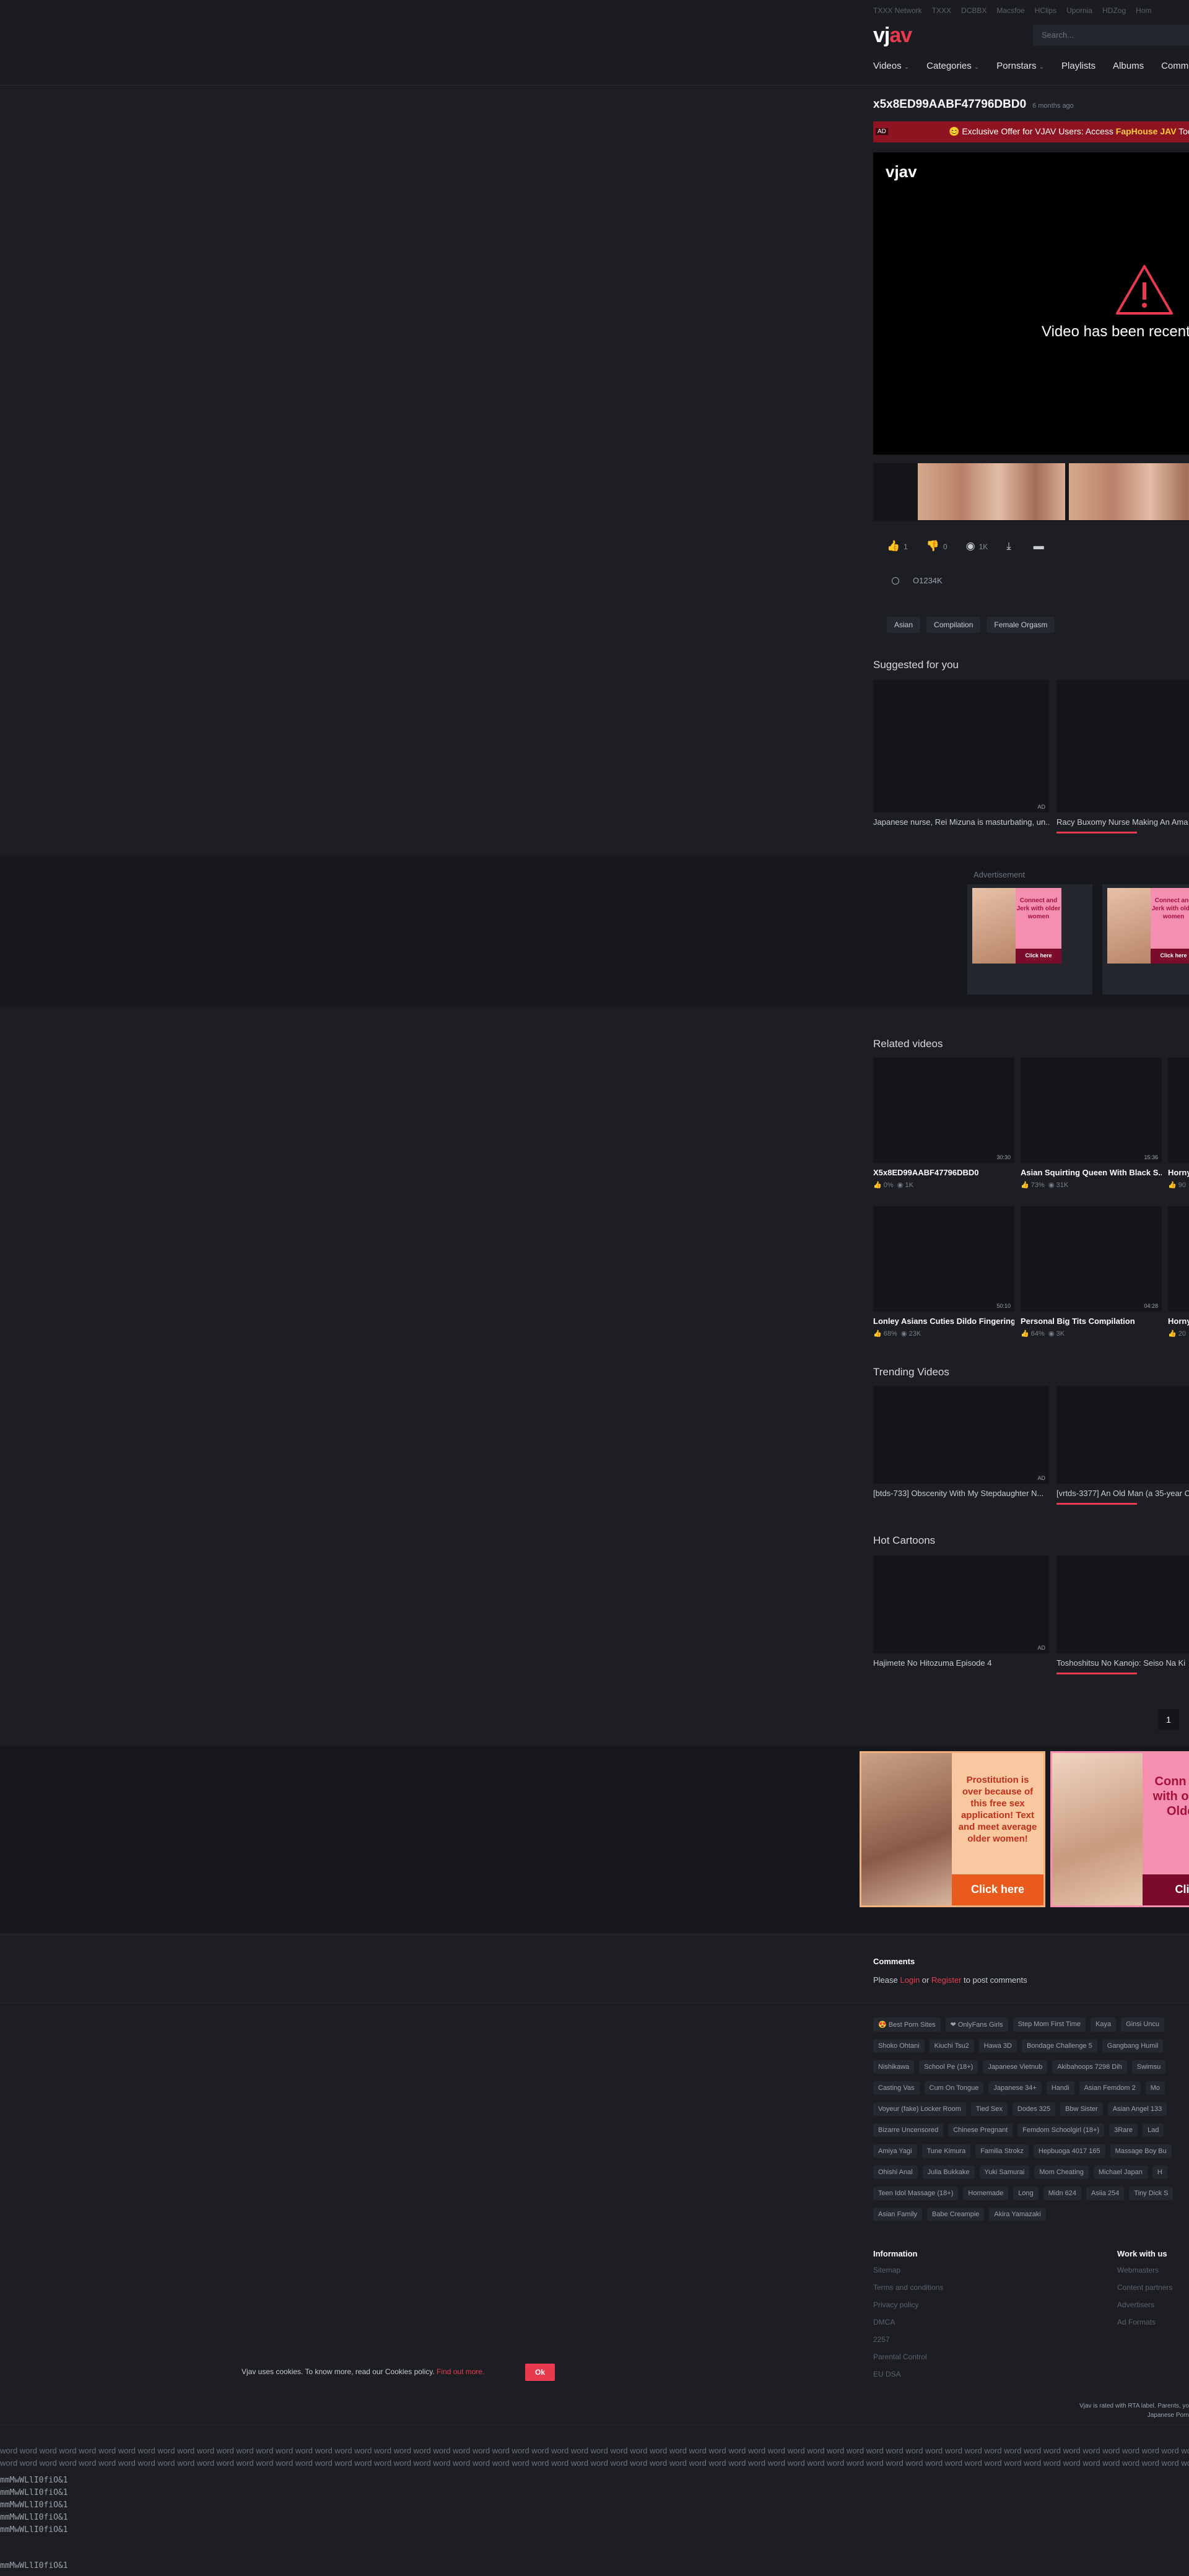 The width and height of the screenshot is (1189, 2576). What do you see at coordinates (955, 2214) in the screenshot?
I see `tag-link: Babe Creampie` at bounding box center [955, 2214].